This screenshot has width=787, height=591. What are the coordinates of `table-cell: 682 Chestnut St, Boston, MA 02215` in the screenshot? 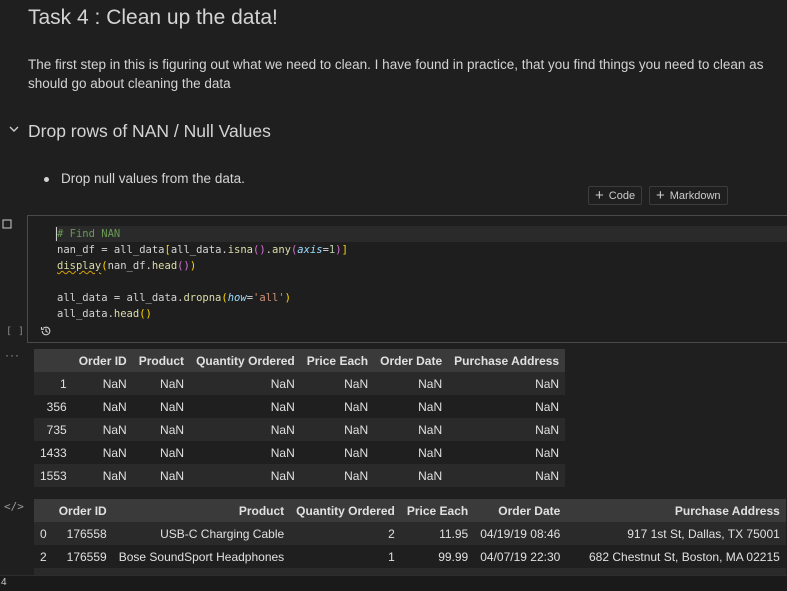 It's located at (676, 556).